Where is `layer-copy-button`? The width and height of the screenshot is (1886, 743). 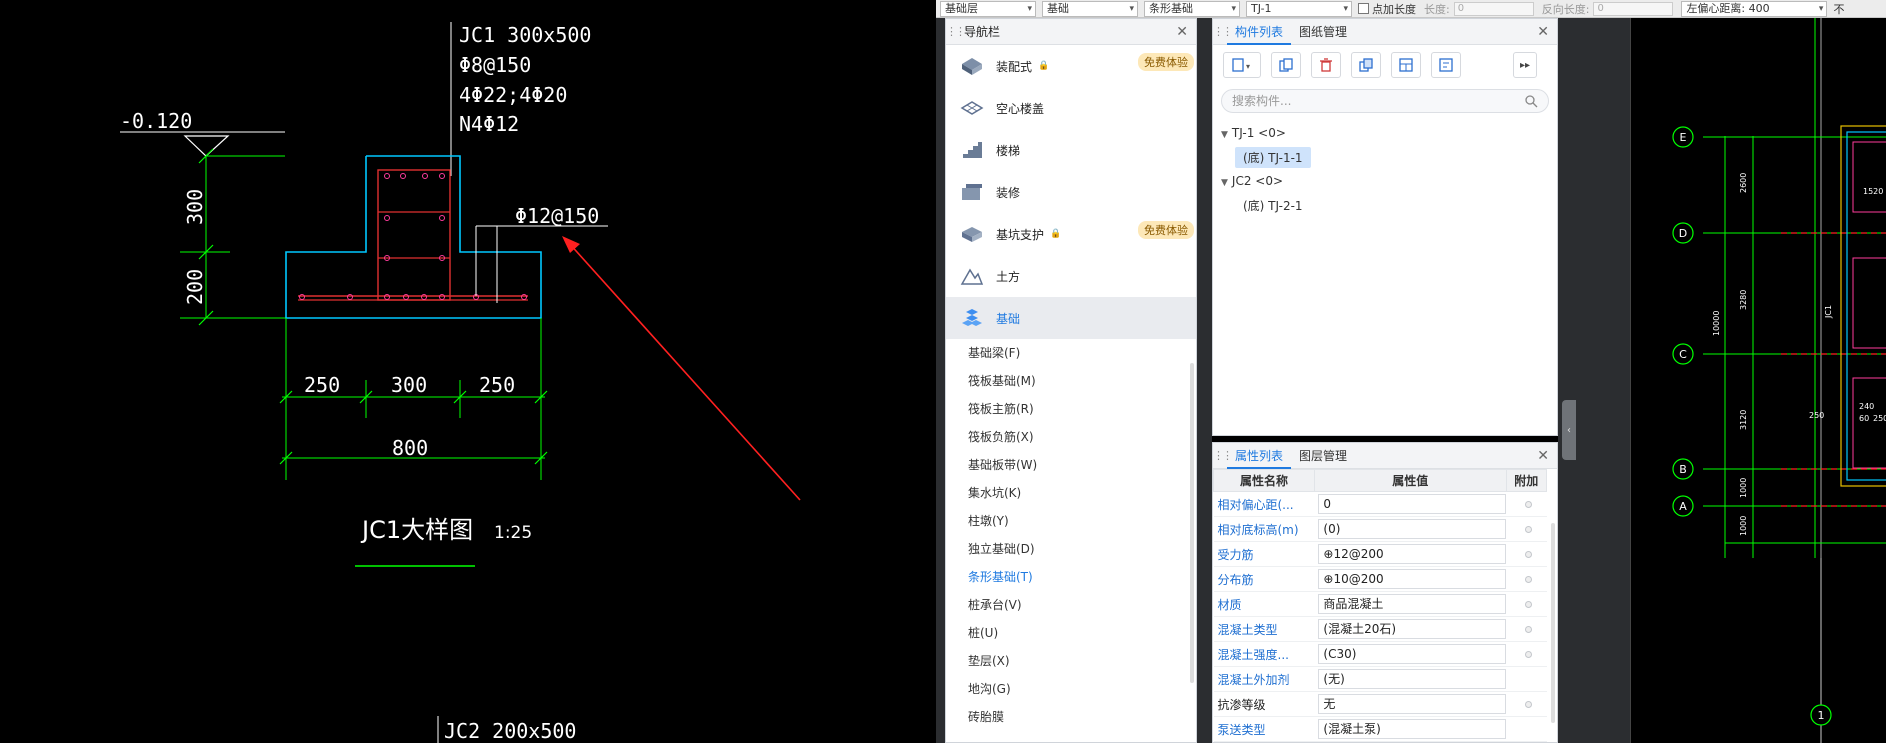 layer-copy-button is located at coordinates (1406, 65).